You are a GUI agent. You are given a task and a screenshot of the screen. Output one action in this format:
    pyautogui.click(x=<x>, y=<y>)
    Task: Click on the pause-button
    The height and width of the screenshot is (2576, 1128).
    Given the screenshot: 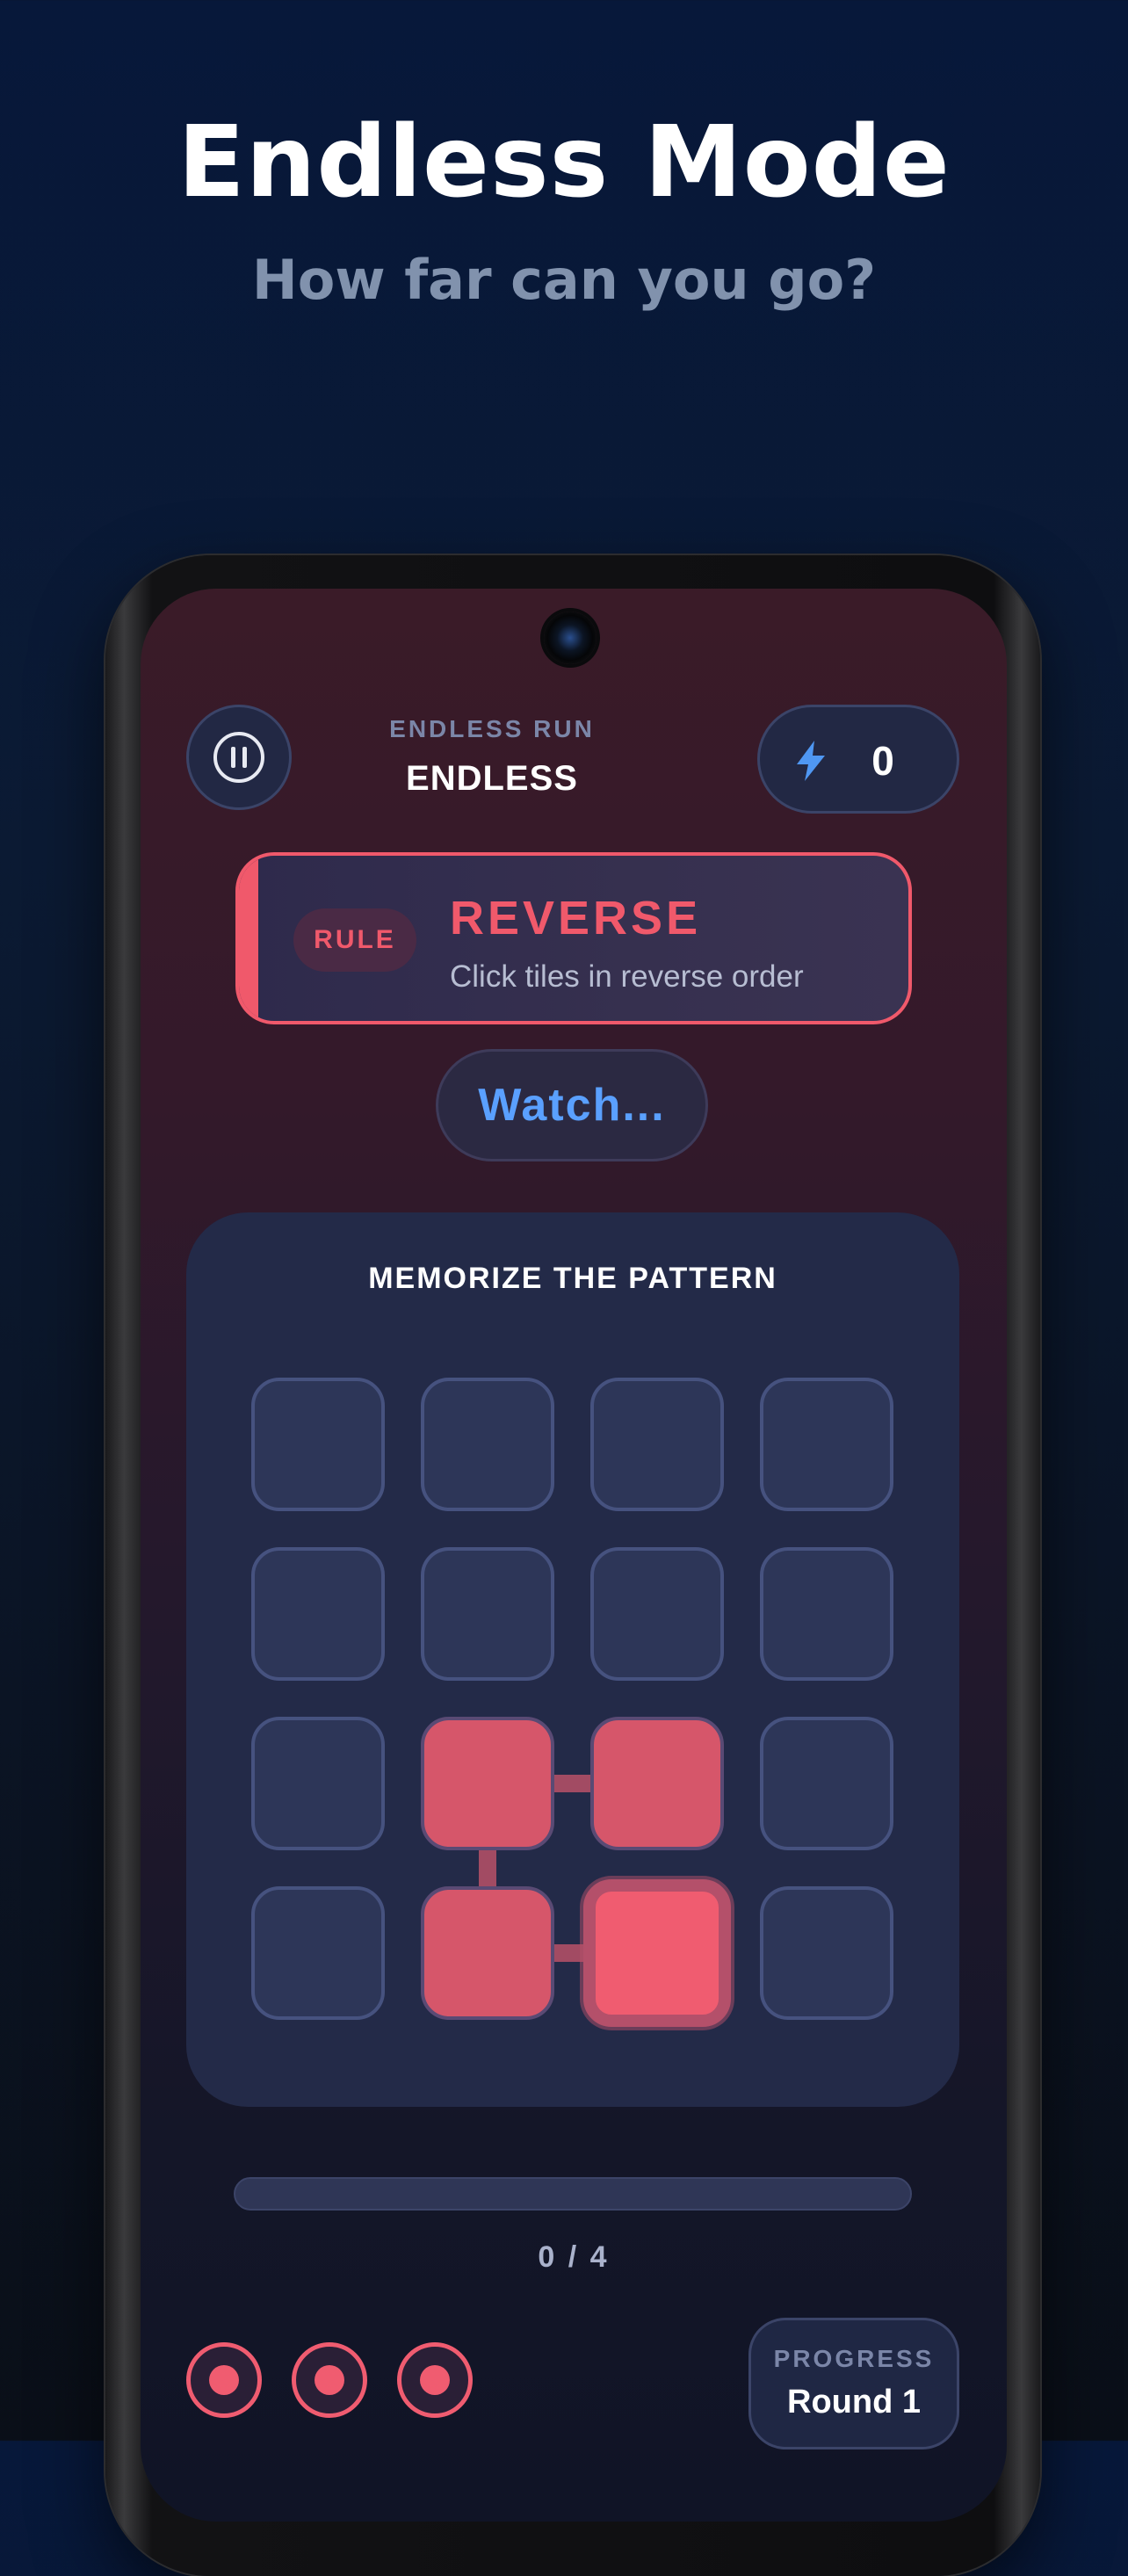 What is the action you would take?
    pyautogui.click(x=239, y=757)
    